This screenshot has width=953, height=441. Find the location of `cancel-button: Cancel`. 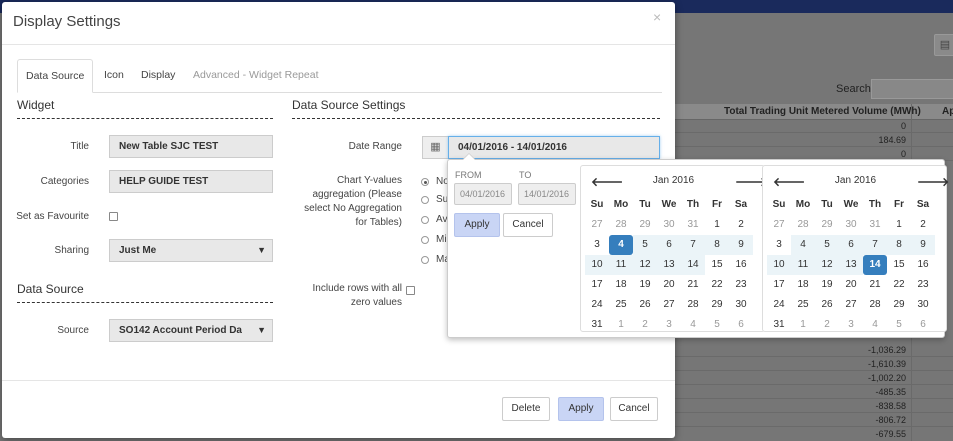

cancel-button: Cancel is located at coordinates (634, 409).